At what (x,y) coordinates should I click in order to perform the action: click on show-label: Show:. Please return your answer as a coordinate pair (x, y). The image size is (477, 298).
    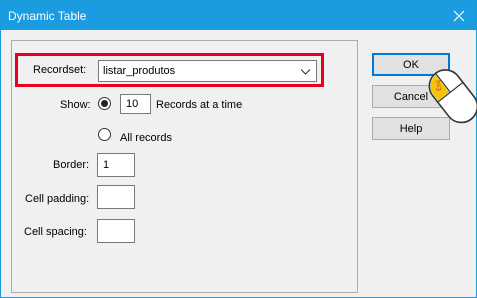
    Looking at the image, I should click on (75, 105).